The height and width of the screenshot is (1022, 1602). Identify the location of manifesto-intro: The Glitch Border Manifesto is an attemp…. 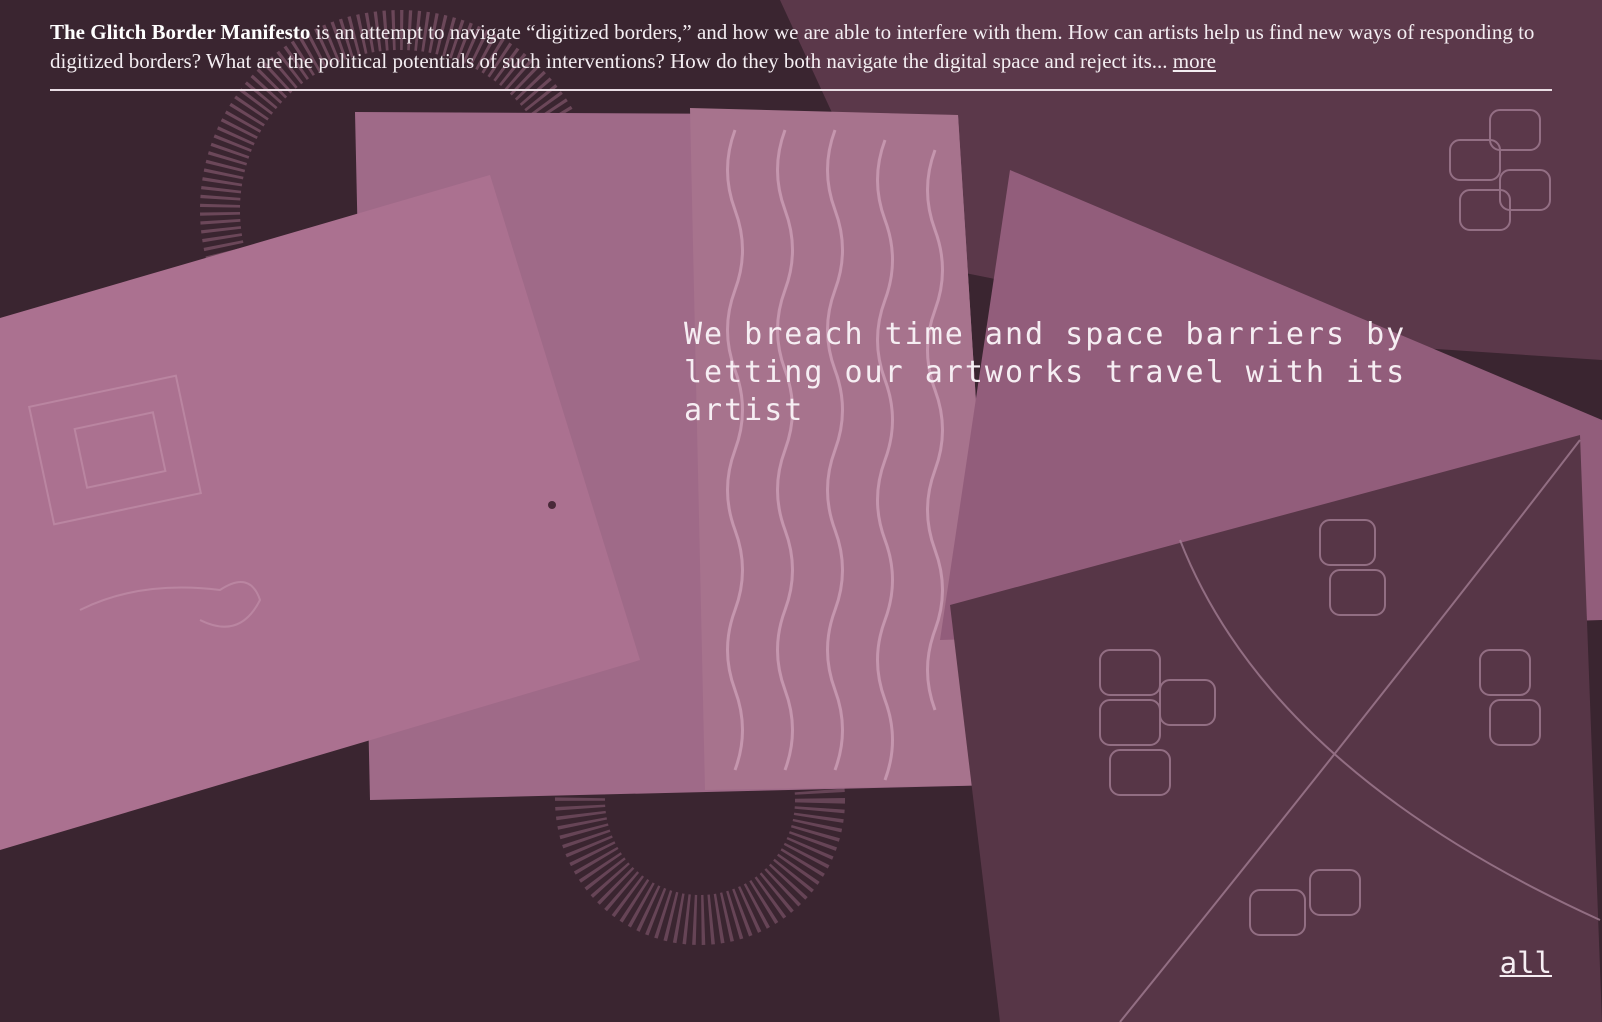
(801, 54).